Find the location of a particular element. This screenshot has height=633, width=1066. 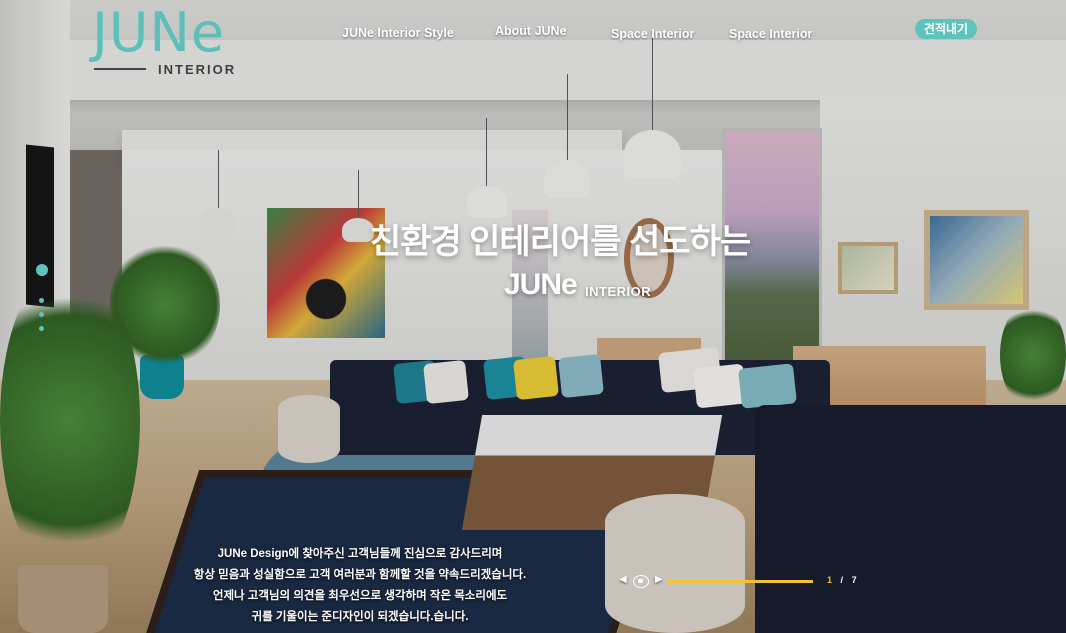

slide-counter: 1 / 7 is located at coordinates (842, 580).